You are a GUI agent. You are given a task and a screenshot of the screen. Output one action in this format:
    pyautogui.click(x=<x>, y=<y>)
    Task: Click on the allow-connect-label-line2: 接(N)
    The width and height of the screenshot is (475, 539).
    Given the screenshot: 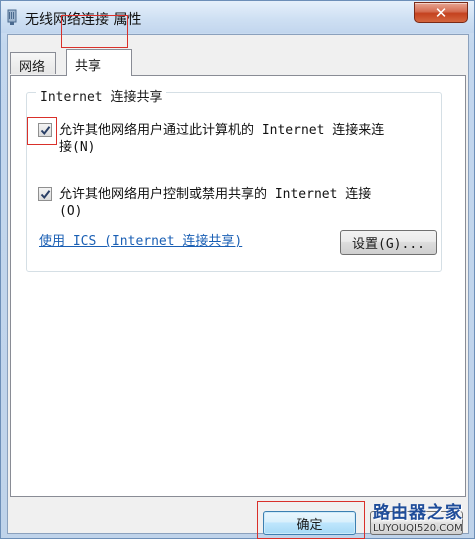 What is the action you would take?
    pyautogui.click(x=77, y=147)
    